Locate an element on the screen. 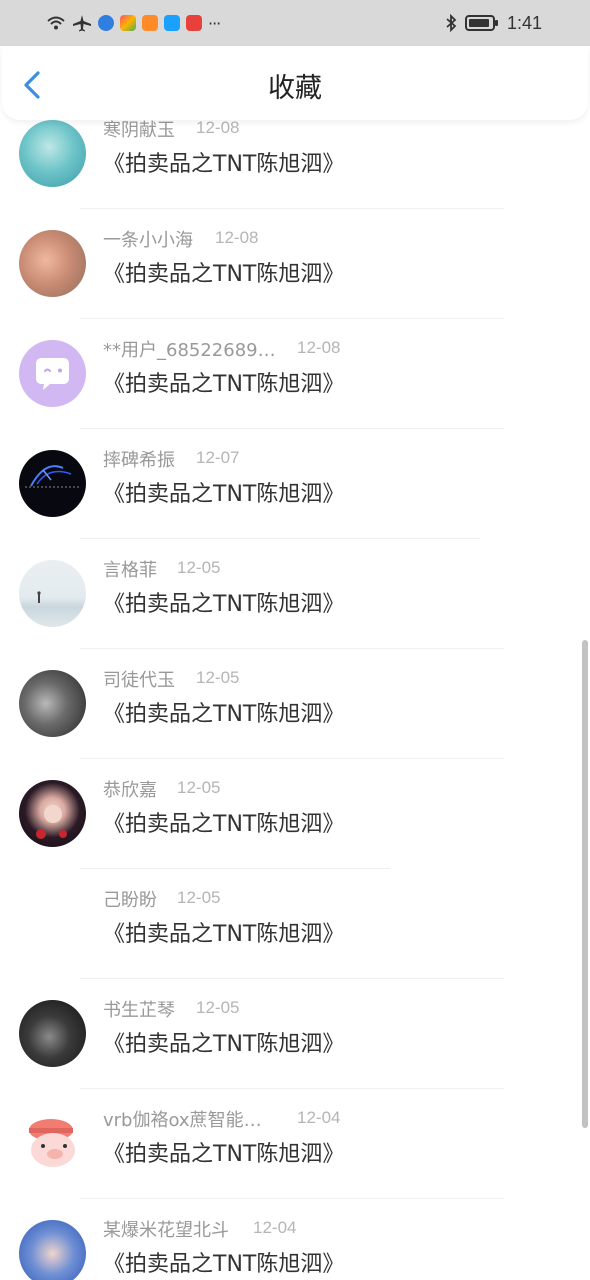 This screenshot has height=1280, width=590. item-username: 某爆米花望北斗 is located at coordinates (166, 1229).